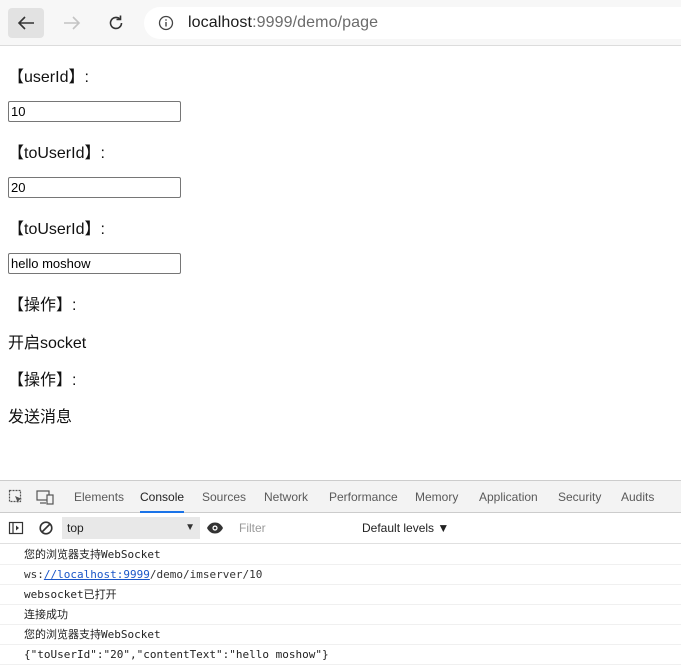 The height and width of the screenshot is (668, 681). Describe the element at coordinates (94, 187) in the screenshot. I see `touserid-input` at that location.